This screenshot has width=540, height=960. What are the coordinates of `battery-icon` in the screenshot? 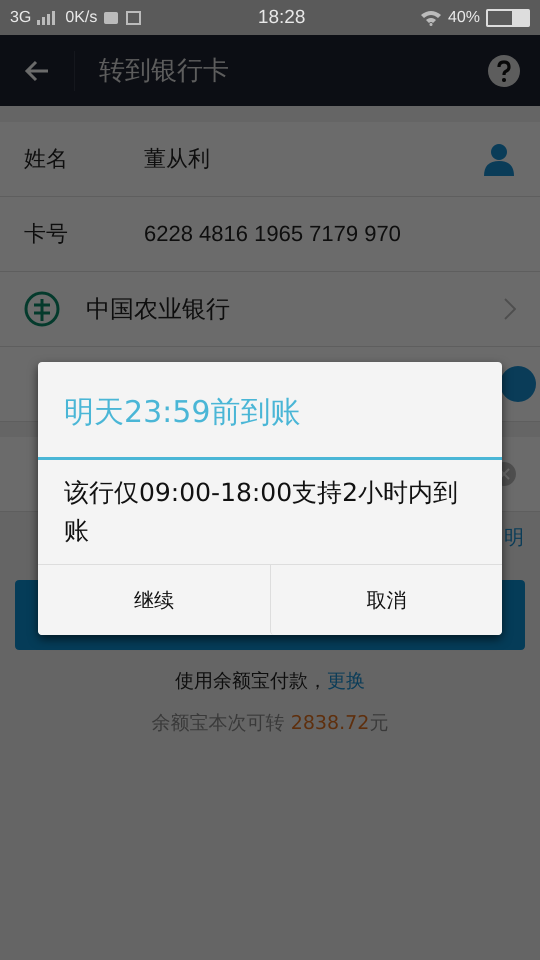 It's located at (508, 17).